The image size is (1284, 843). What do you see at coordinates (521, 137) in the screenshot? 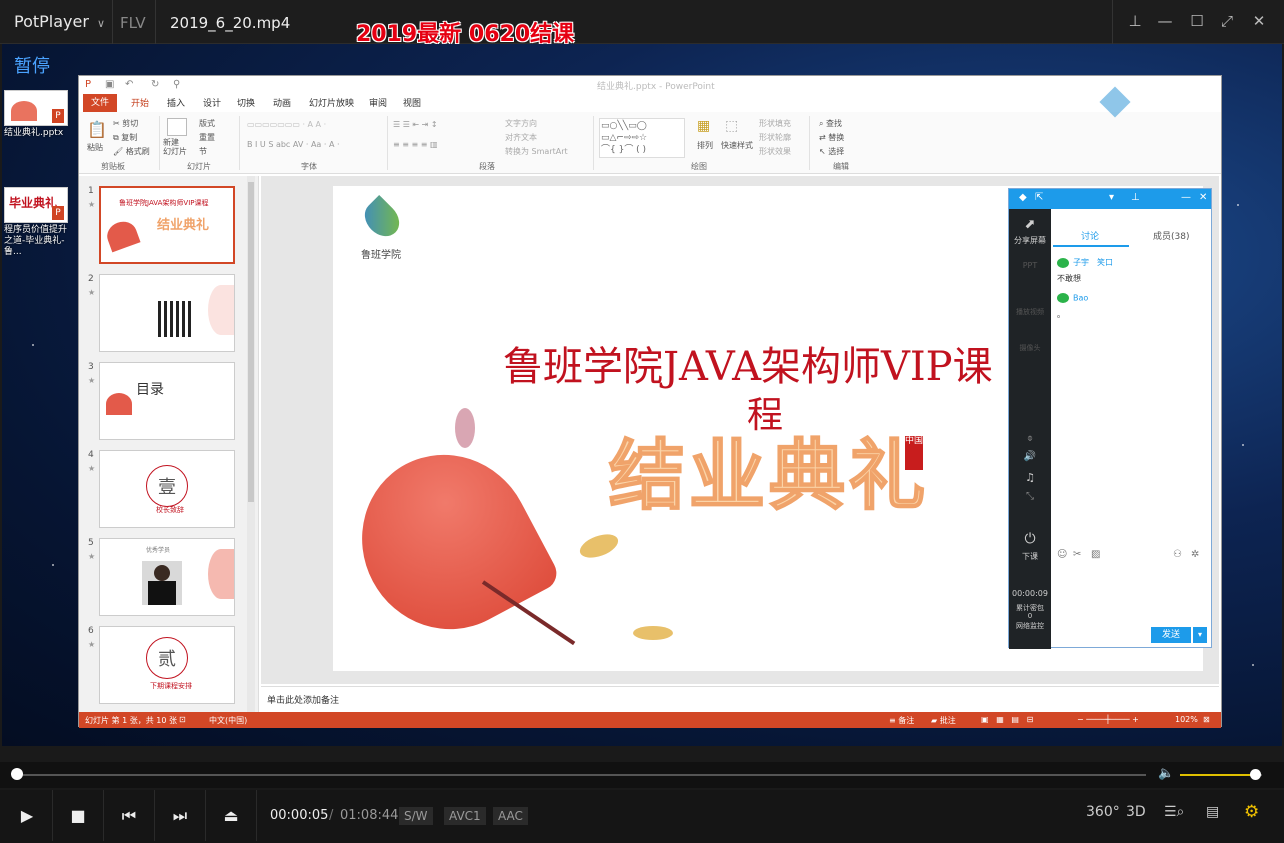
I see `align-text-button: 对齐文本` at bounding box center [521, 137].